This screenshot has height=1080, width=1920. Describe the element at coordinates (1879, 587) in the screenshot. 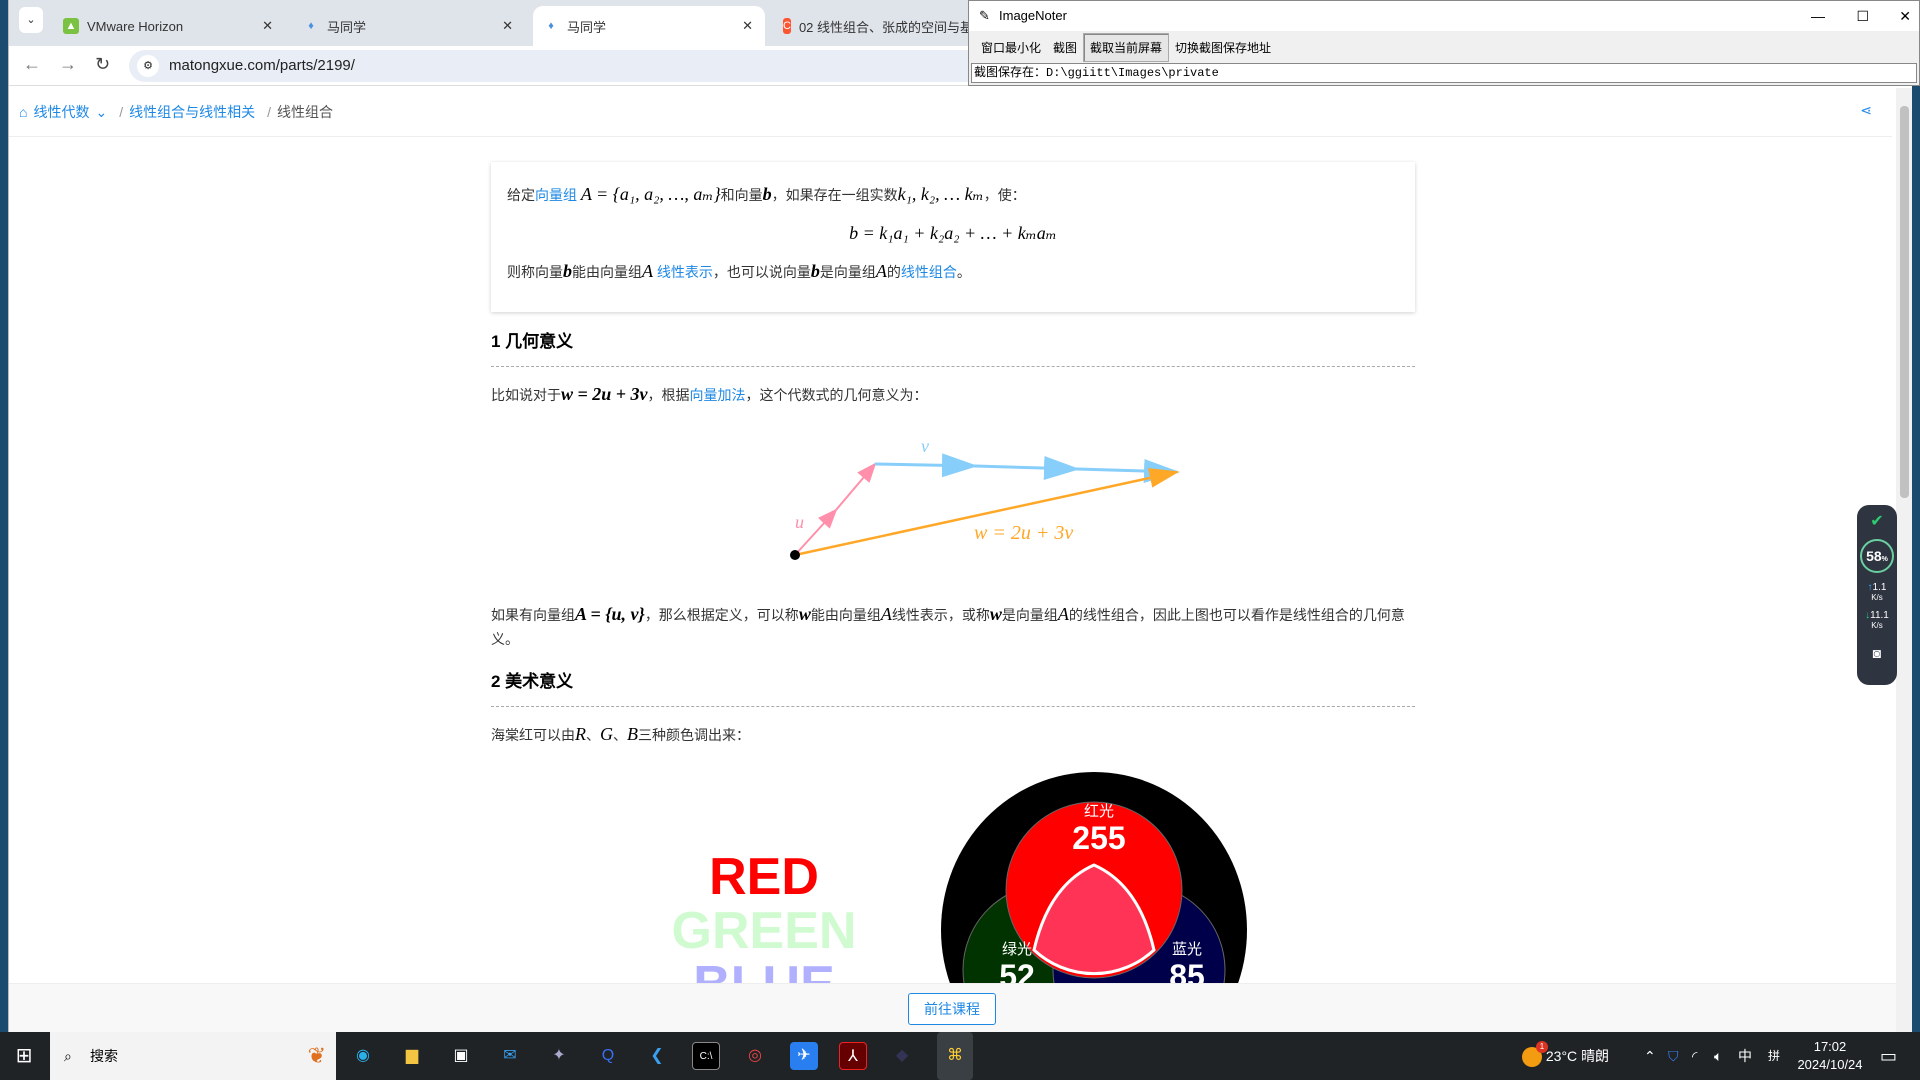

I see `upload-value: 1.1` at that location.